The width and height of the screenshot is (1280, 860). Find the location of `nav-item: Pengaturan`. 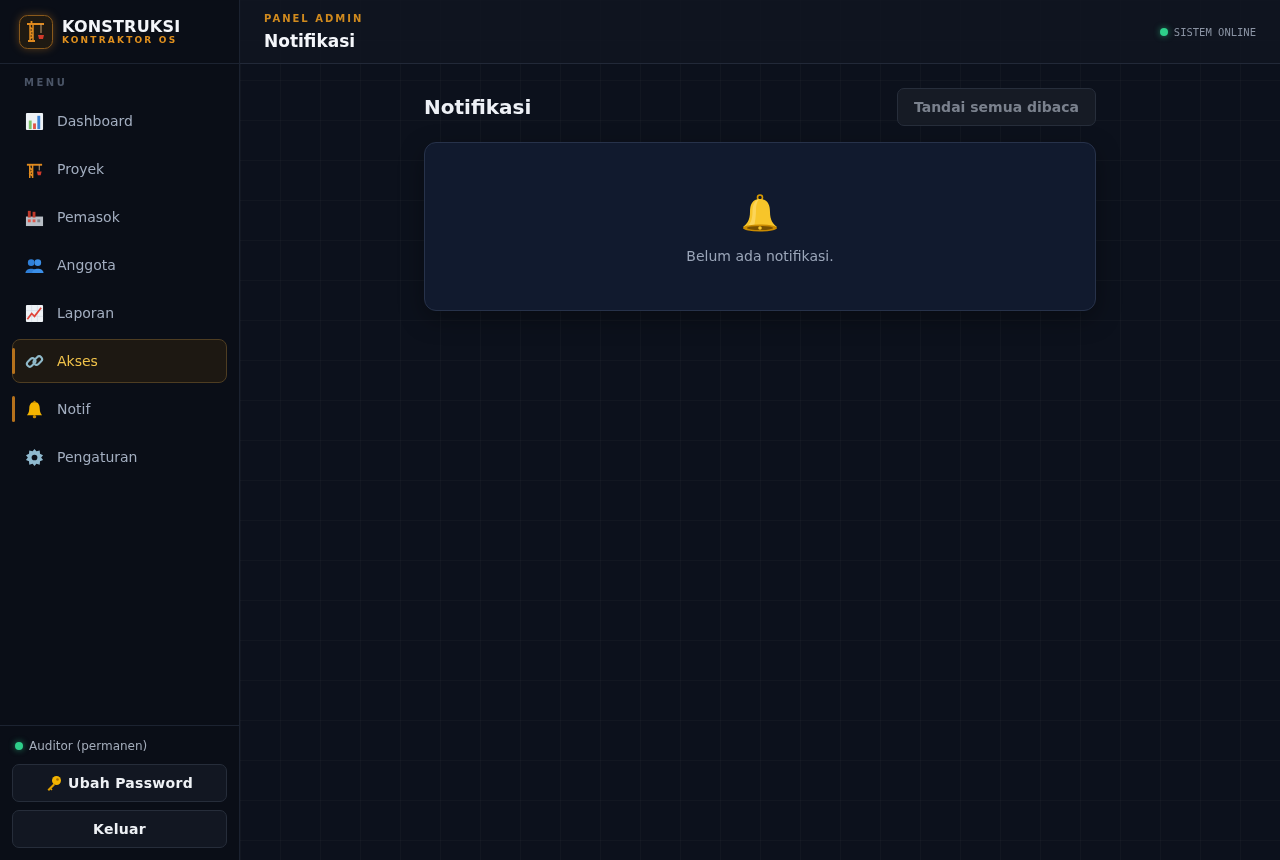

nav-item: Pengaturan is located at coordinates (119, 457).